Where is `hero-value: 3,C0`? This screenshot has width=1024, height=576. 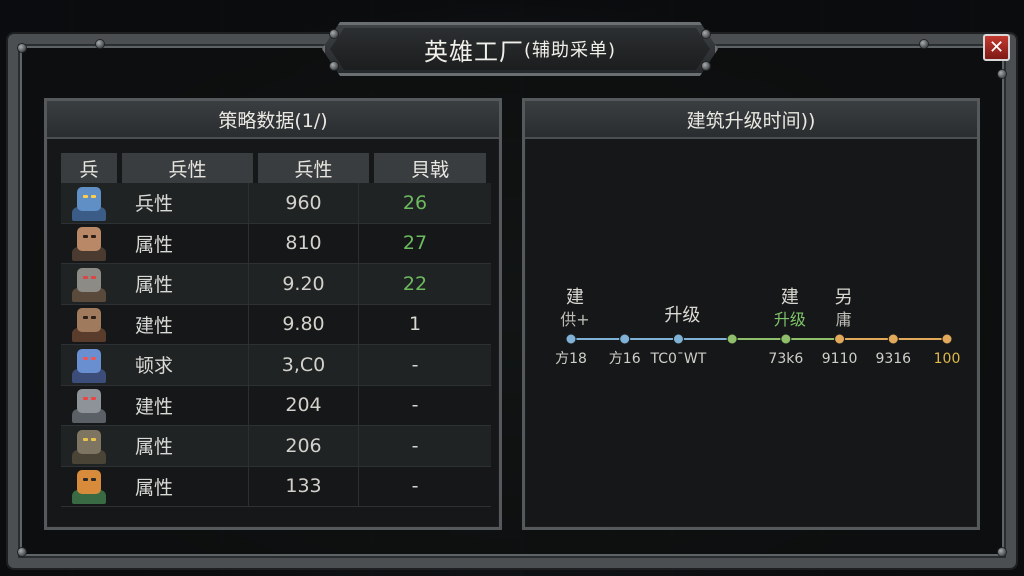 hero-value: 3,C0 is located at coordinates (303, 365).